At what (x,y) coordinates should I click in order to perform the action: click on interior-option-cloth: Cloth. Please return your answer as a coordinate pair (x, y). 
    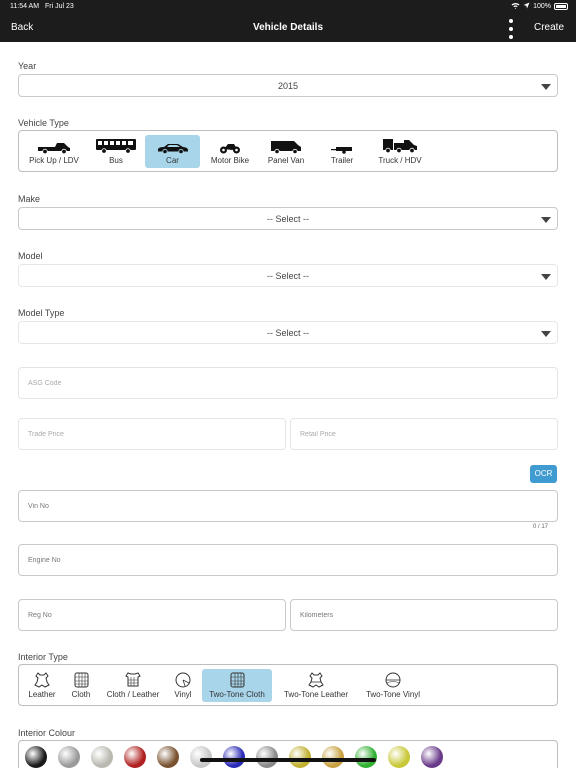
    Looking at the image, I should click on (81, 685).